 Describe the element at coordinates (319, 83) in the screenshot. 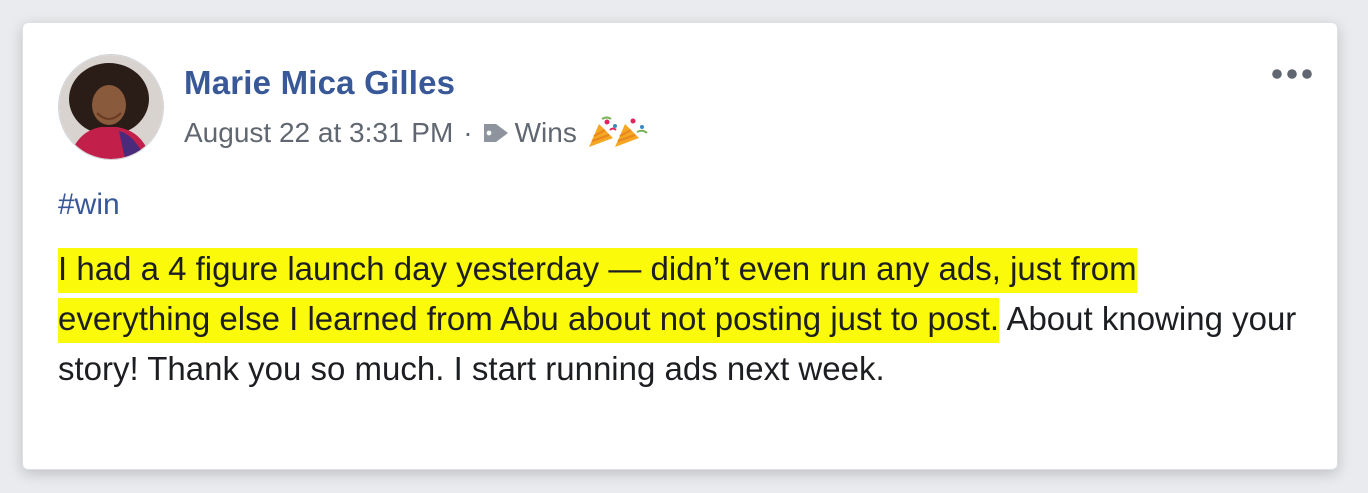

I see `author-name: Marie Mica Gilles` at that location.